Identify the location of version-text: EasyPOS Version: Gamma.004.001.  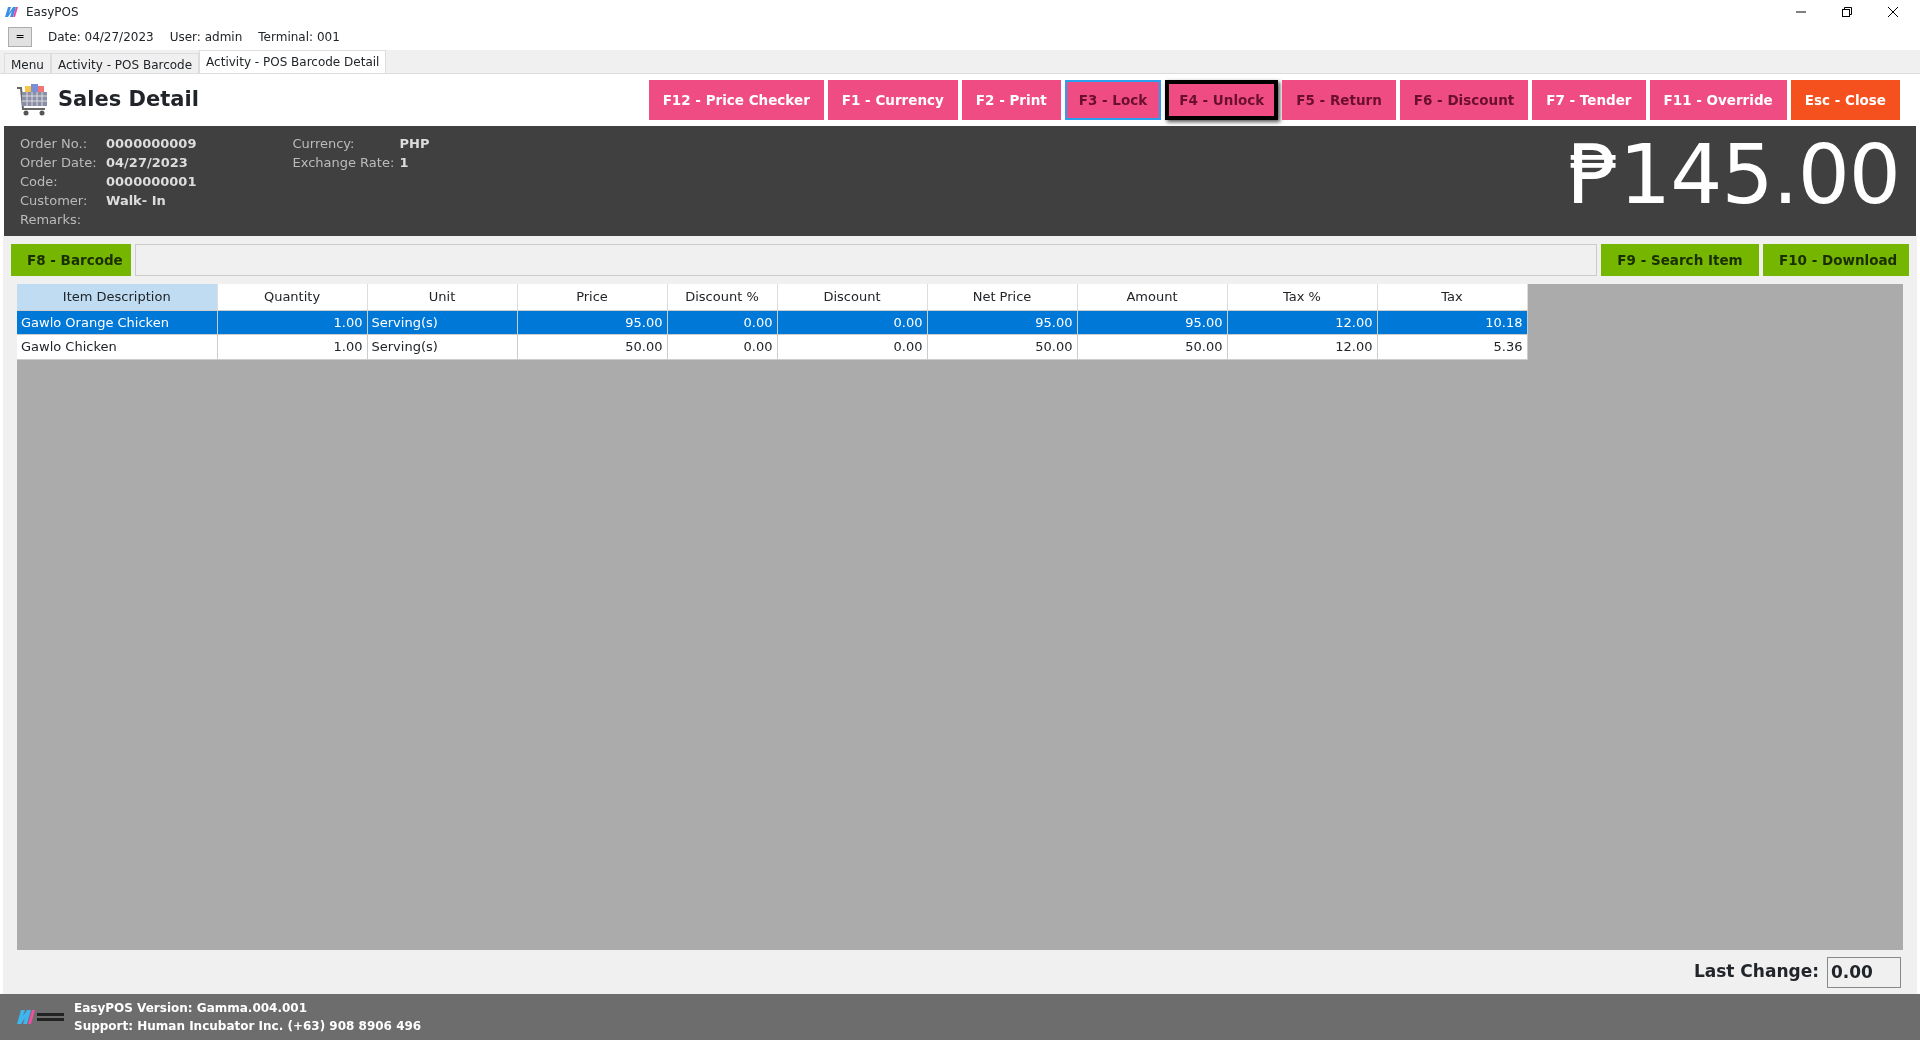
(191, 1008).